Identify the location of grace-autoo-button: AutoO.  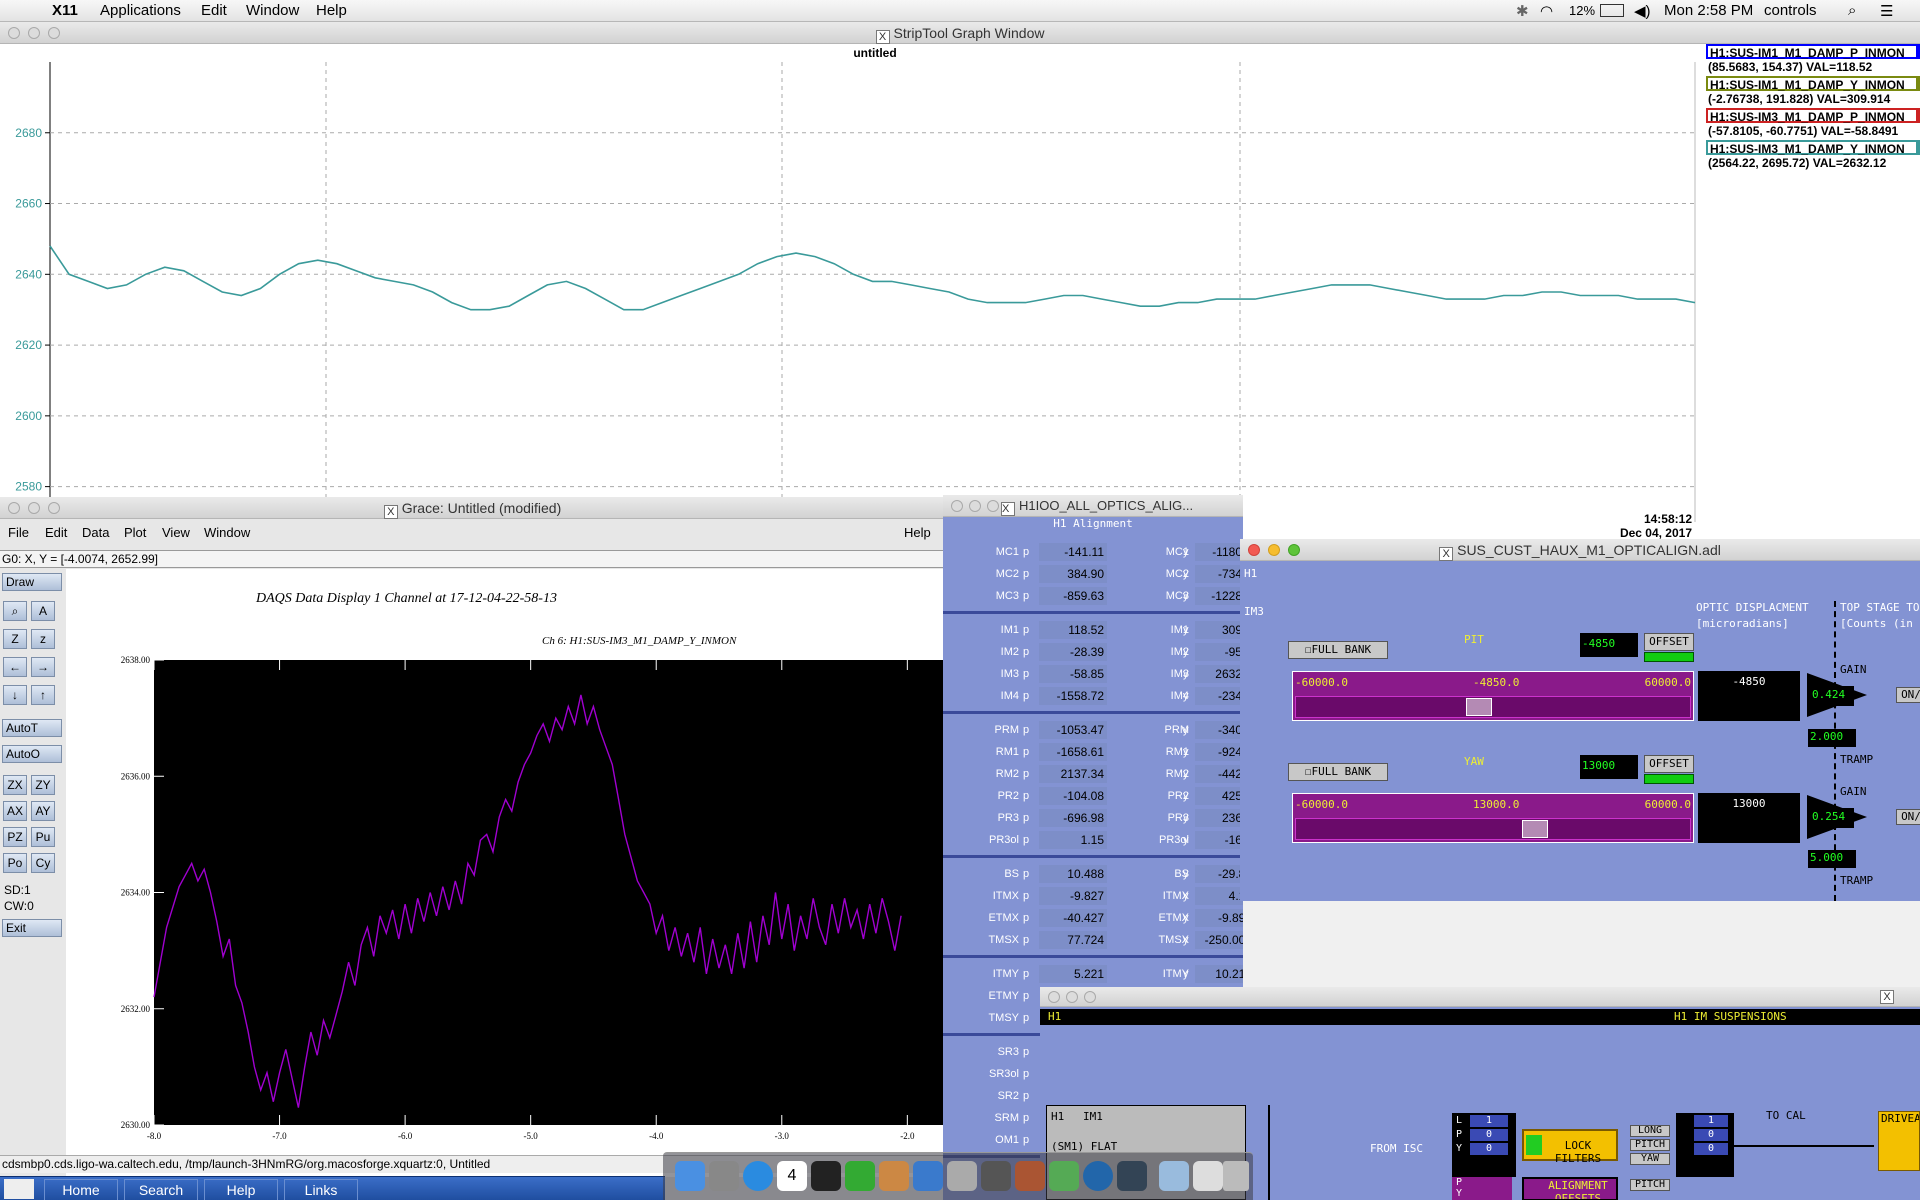
(32, 754).